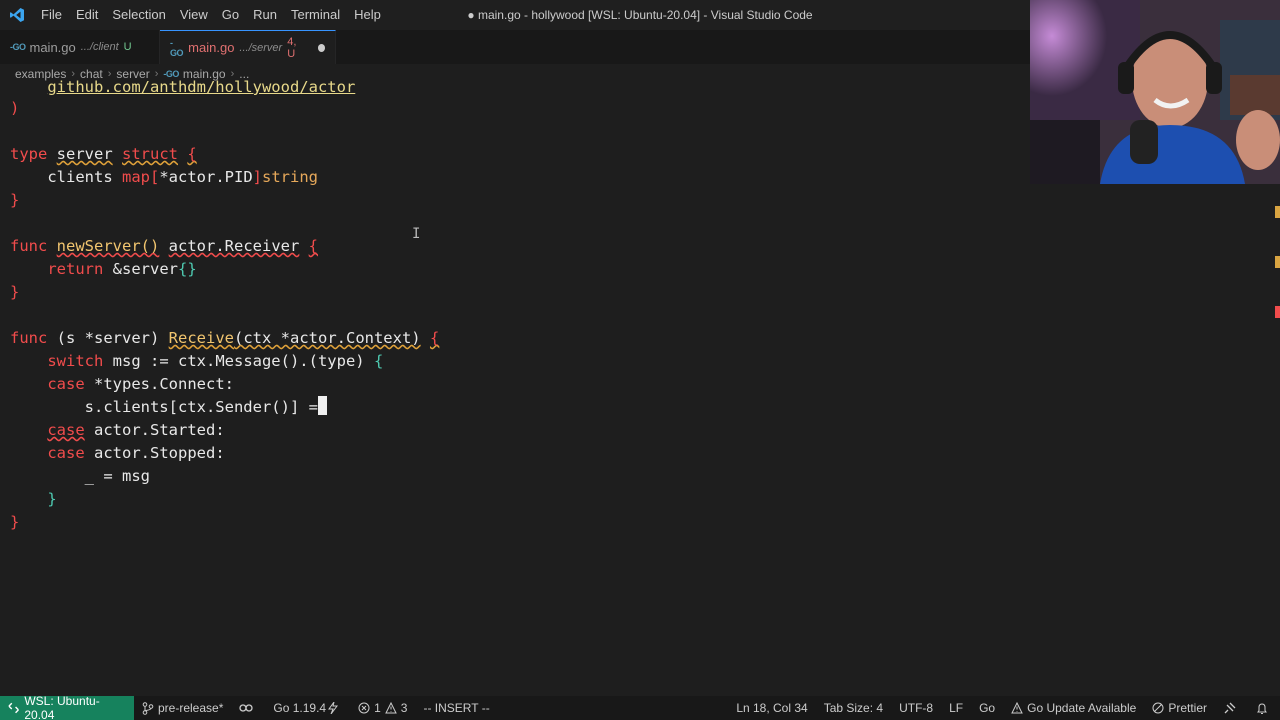 The height and width of the screenshot is (720, 1280). I want to click on tab-server-main-go: -GO main.go .../server 4, U, so click(248, 47).